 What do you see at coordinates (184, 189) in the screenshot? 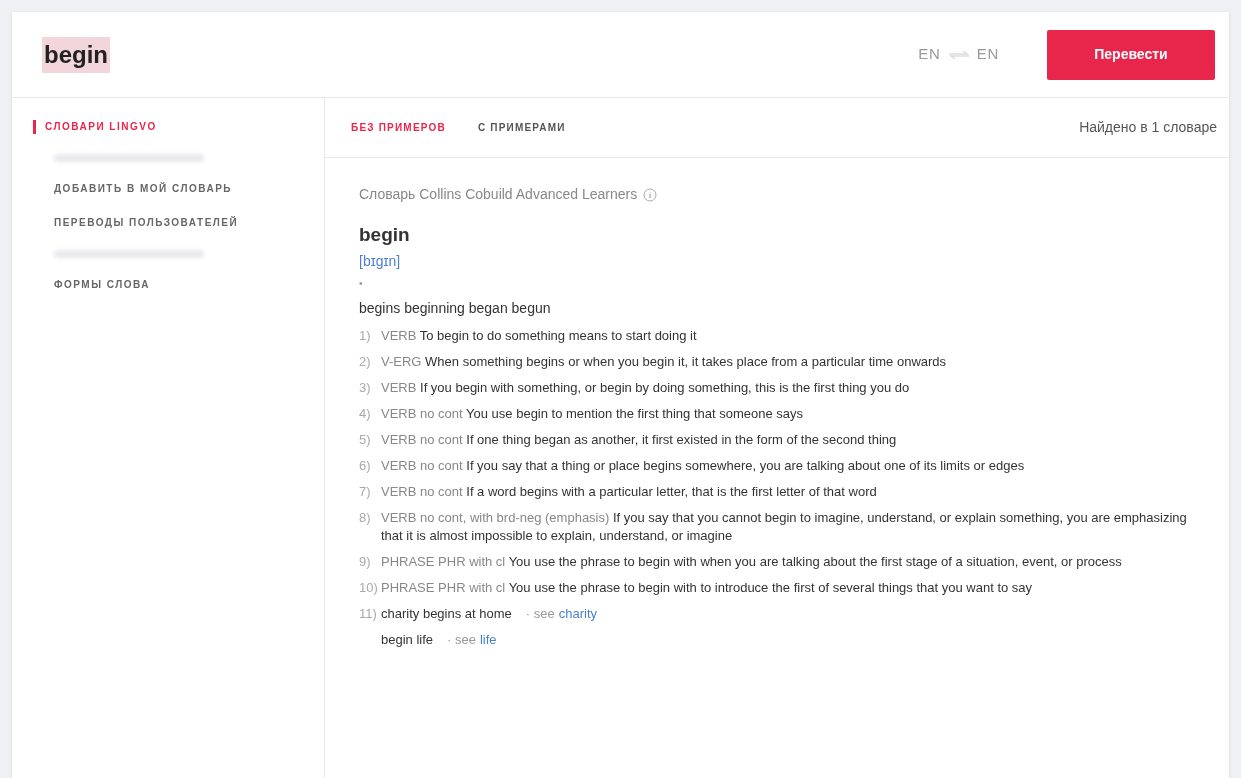
I see `sidebar-item: ДОБАВИТЬ В МОЙ СЛОВАРЬ` at bounding box center [184, 189].